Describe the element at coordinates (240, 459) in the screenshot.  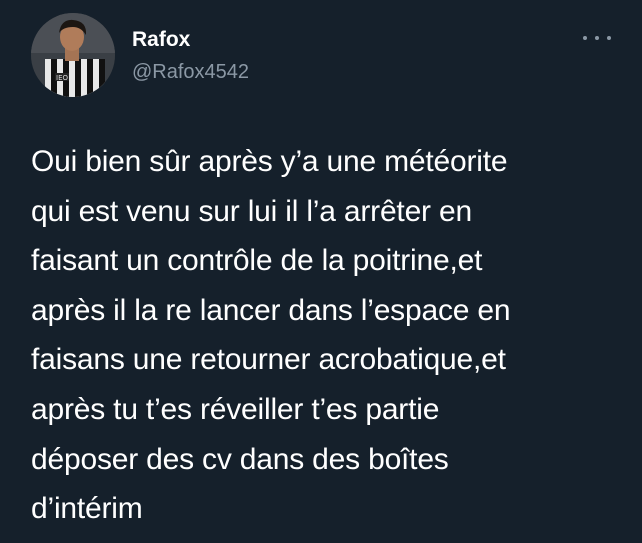
I see `tweet-text-line: déposer des cv dans des boîtes` at that location.